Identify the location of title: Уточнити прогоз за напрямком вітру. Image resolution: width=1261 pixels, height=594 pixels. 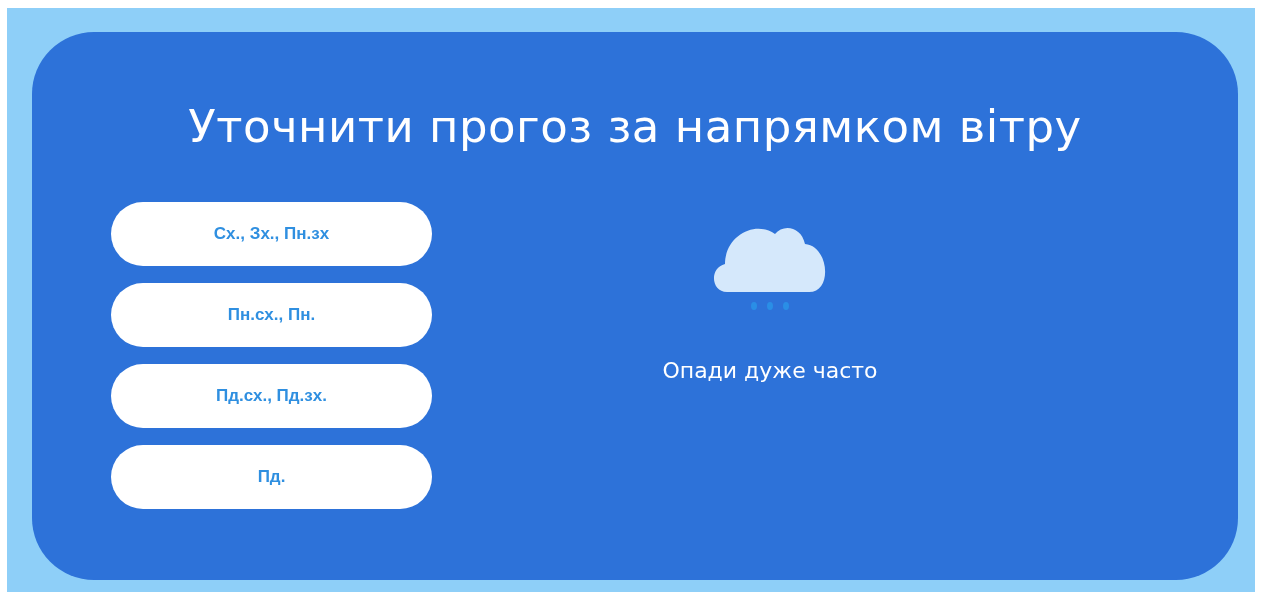
(635, 127).